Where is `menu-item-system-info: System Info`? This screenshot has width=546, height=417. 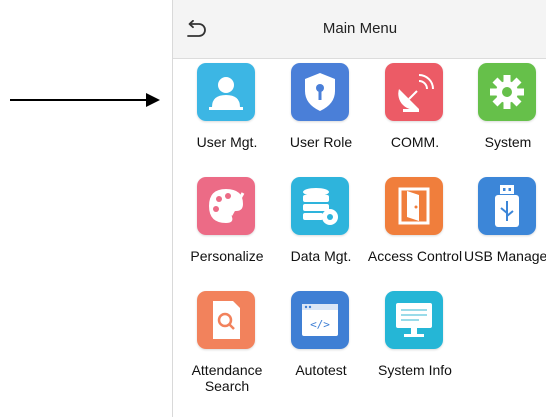 menu-item-system-info: System Info is located at coordinates (415, 346).